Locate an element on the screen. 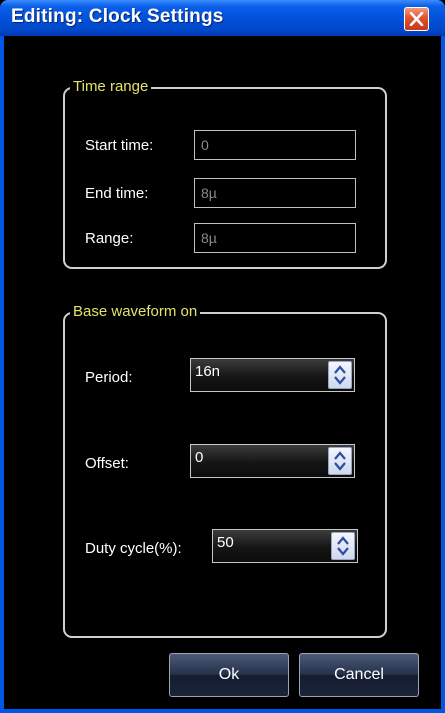 The width and height of the screenshot is (445, 713). range-label: Range: is located at coordinates (109, 238).